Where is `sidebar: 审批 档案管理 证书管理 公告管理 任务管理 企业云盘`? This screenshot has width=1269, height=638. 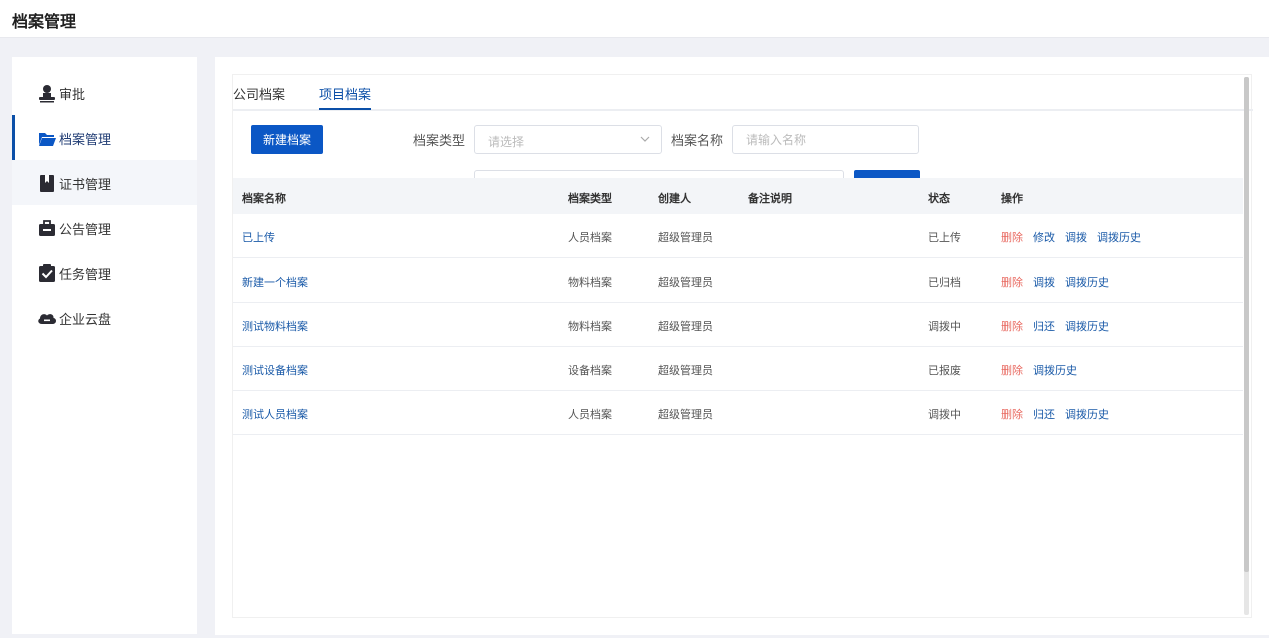
sidebar: 审批 档案管理 证书管理 公告管理 任务管理 企业云盘 is located at coordinates (104, 345).